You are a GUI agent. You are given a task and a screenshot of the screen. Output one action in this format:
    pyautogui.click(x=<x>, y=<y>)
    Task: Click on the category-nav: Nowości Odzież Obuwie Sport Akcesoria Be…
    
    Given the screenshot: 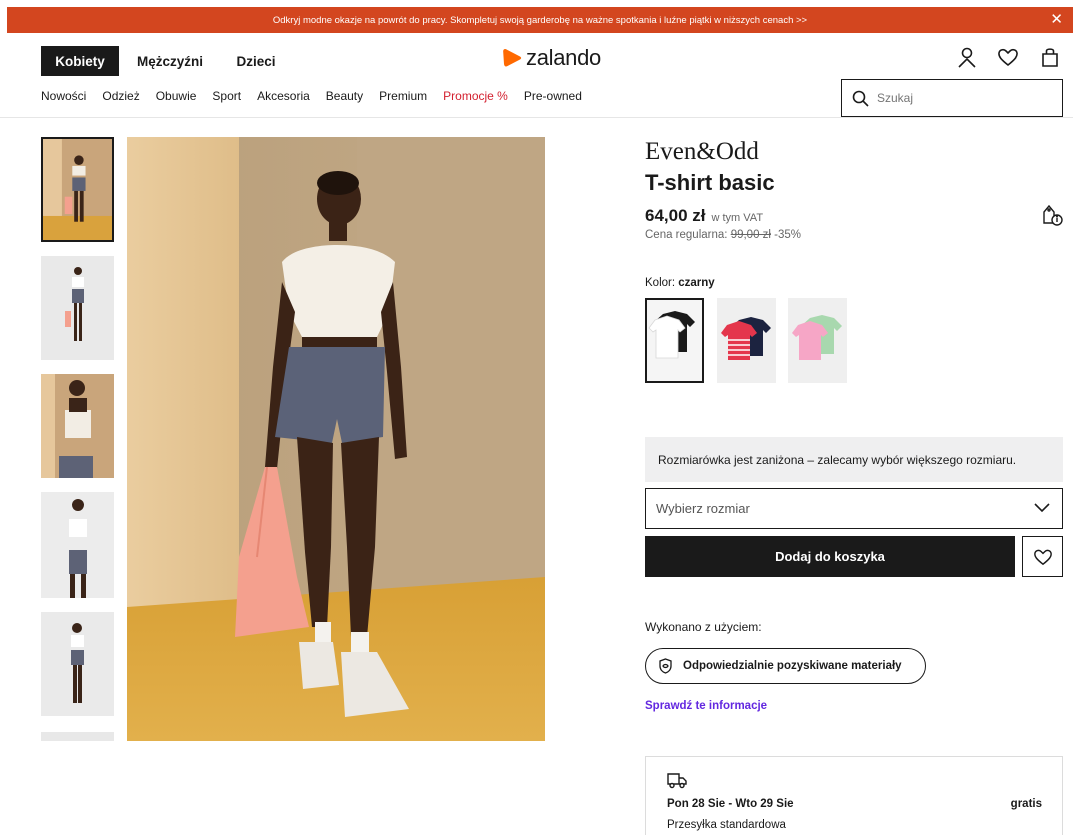 What is the action you would take?
    pyautogui.click(x=311, y=98)
    